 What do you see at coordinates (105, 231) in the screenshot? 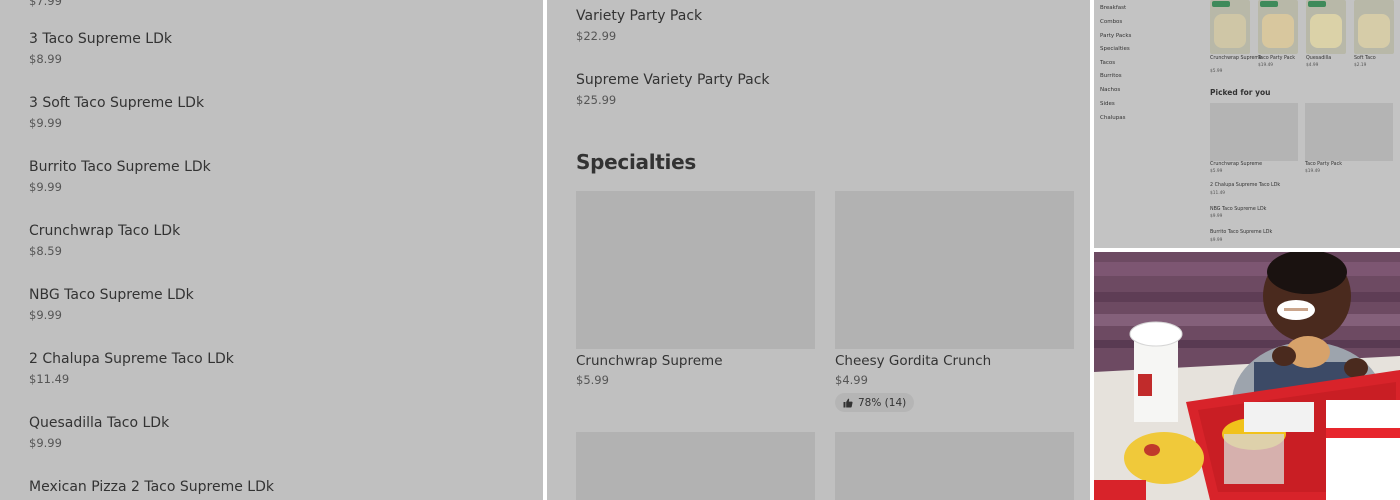
I see `menu-item-name: Crunchwrap Taco LDk` at bounding box center [105, 231].